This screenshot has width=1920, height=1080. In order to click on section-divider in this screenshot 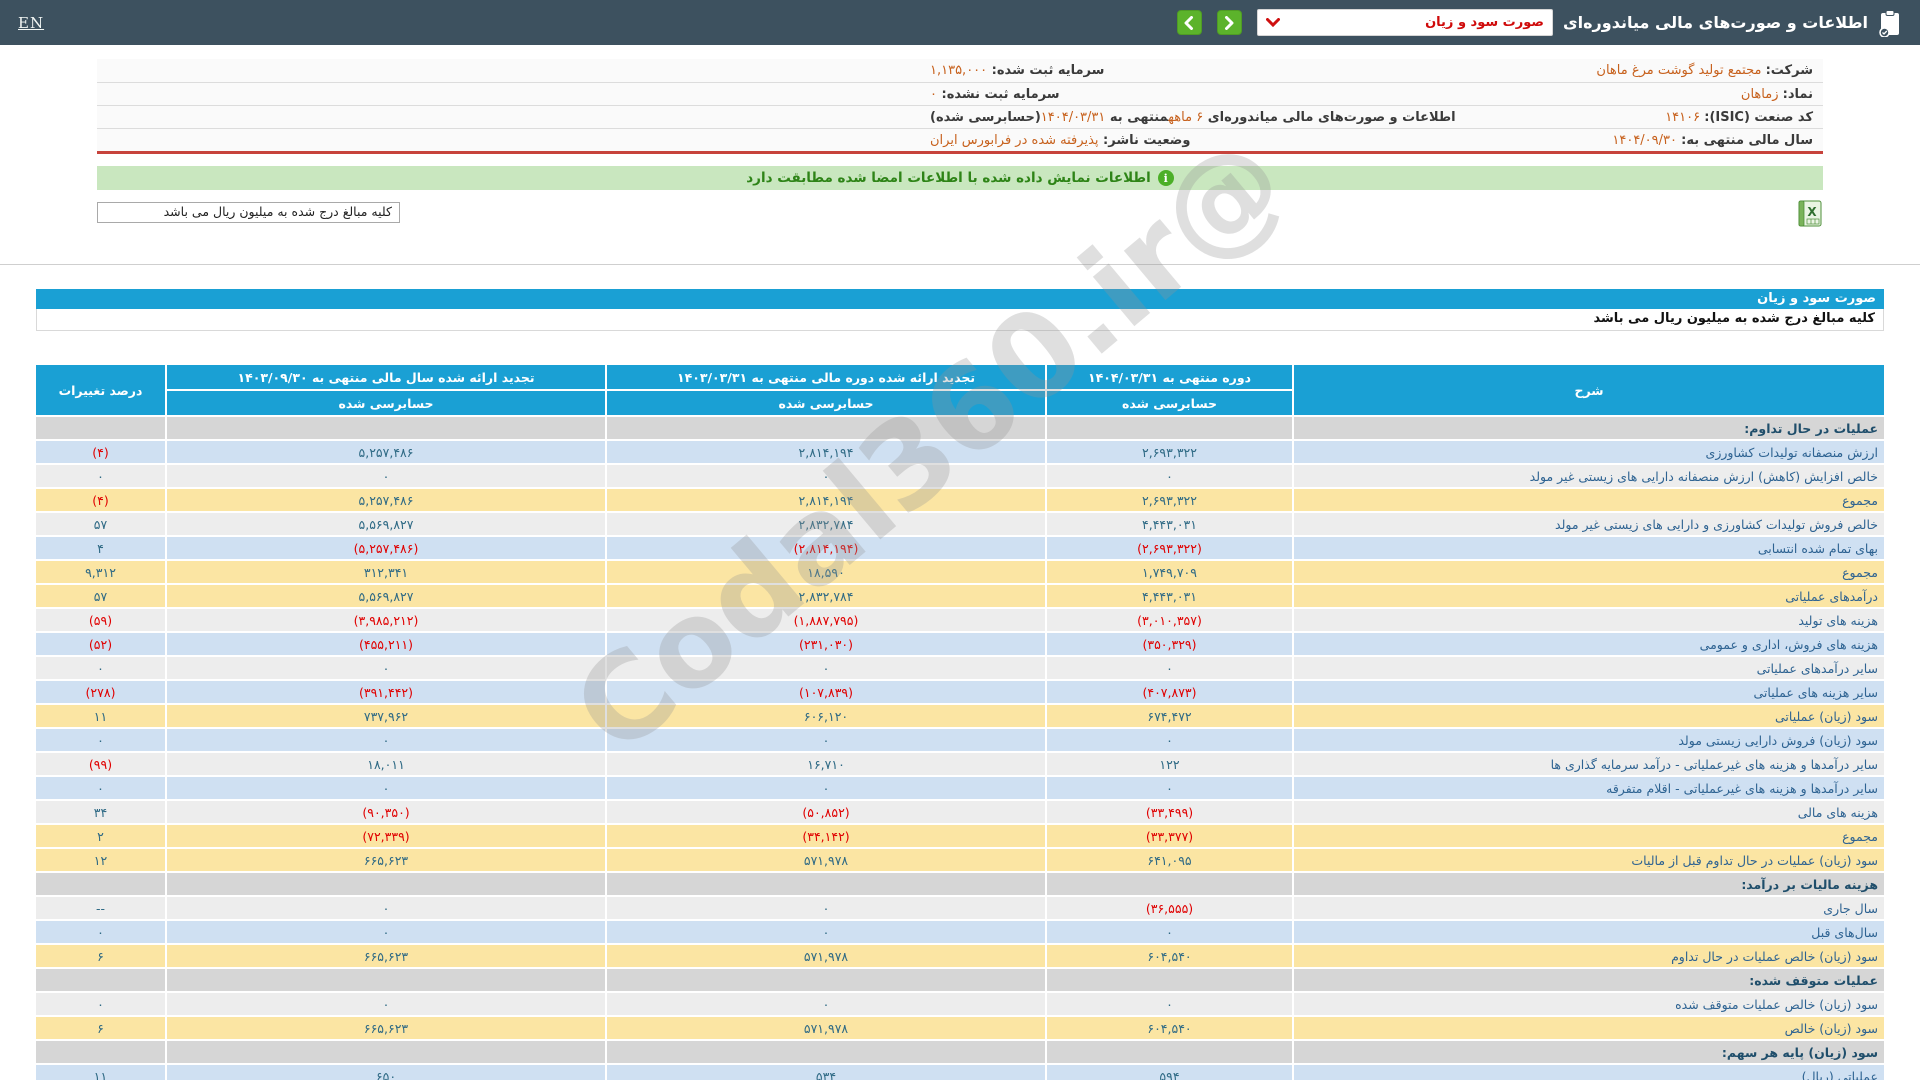, I will do `click(960, 264)`.